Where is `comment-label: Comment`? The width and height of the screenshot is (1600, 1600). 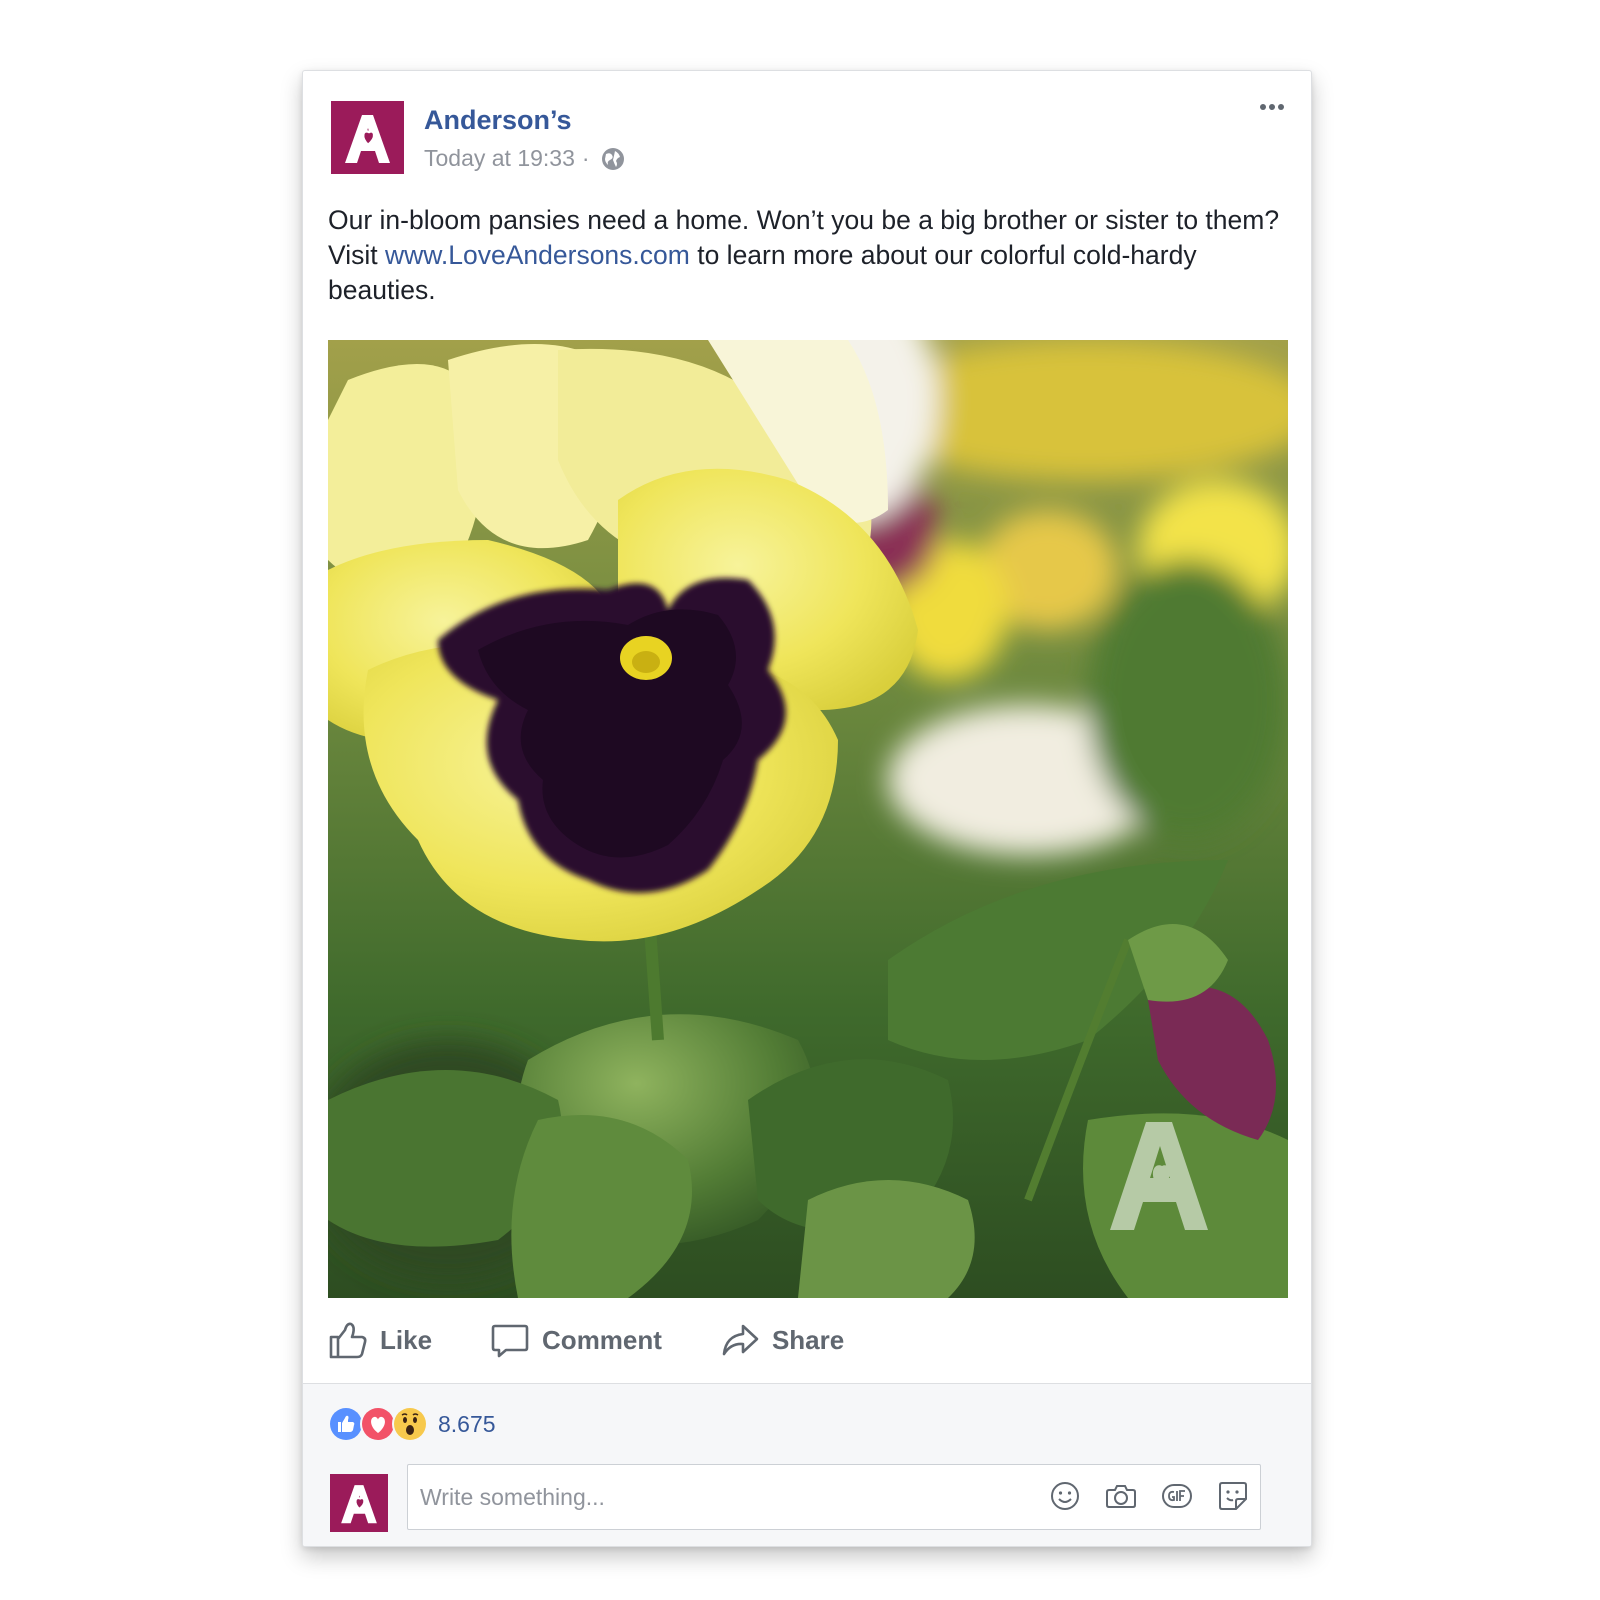 comment-label: Comment is located at coordinates (602, 1339).